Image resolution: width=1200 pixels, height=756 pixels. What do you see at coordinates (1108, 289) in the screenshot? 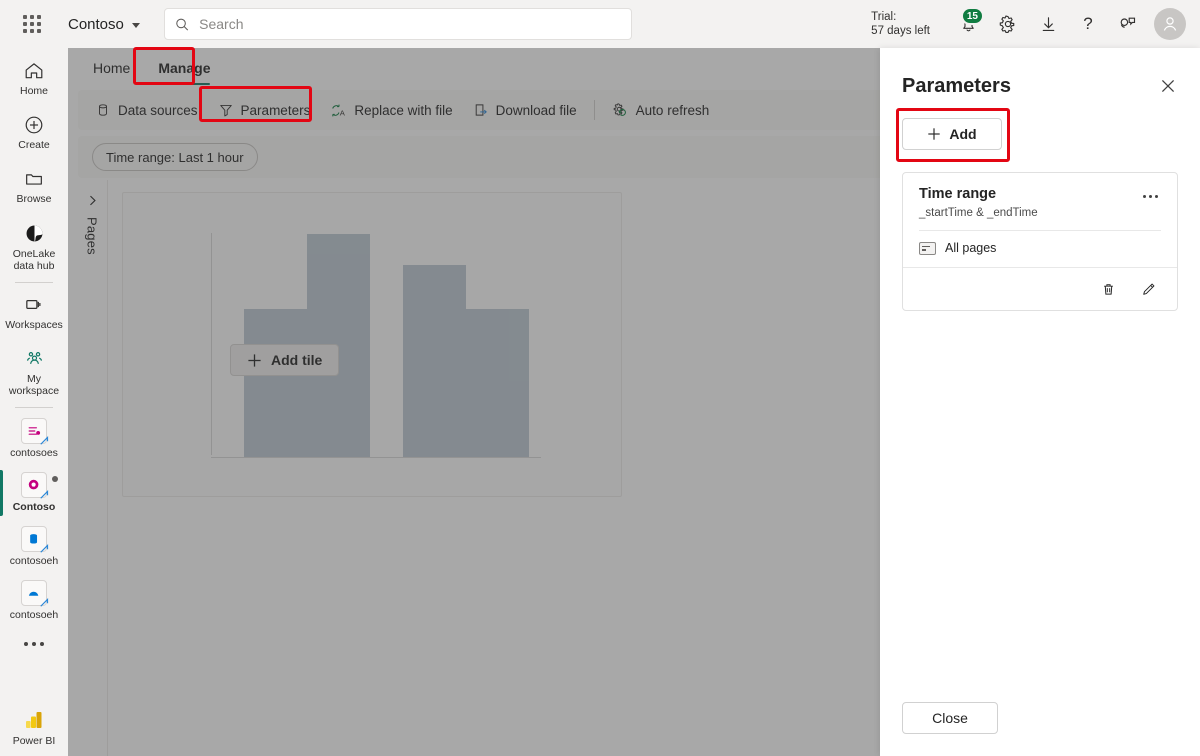
I see `trash-icon` at bounding box center [1108, 289].